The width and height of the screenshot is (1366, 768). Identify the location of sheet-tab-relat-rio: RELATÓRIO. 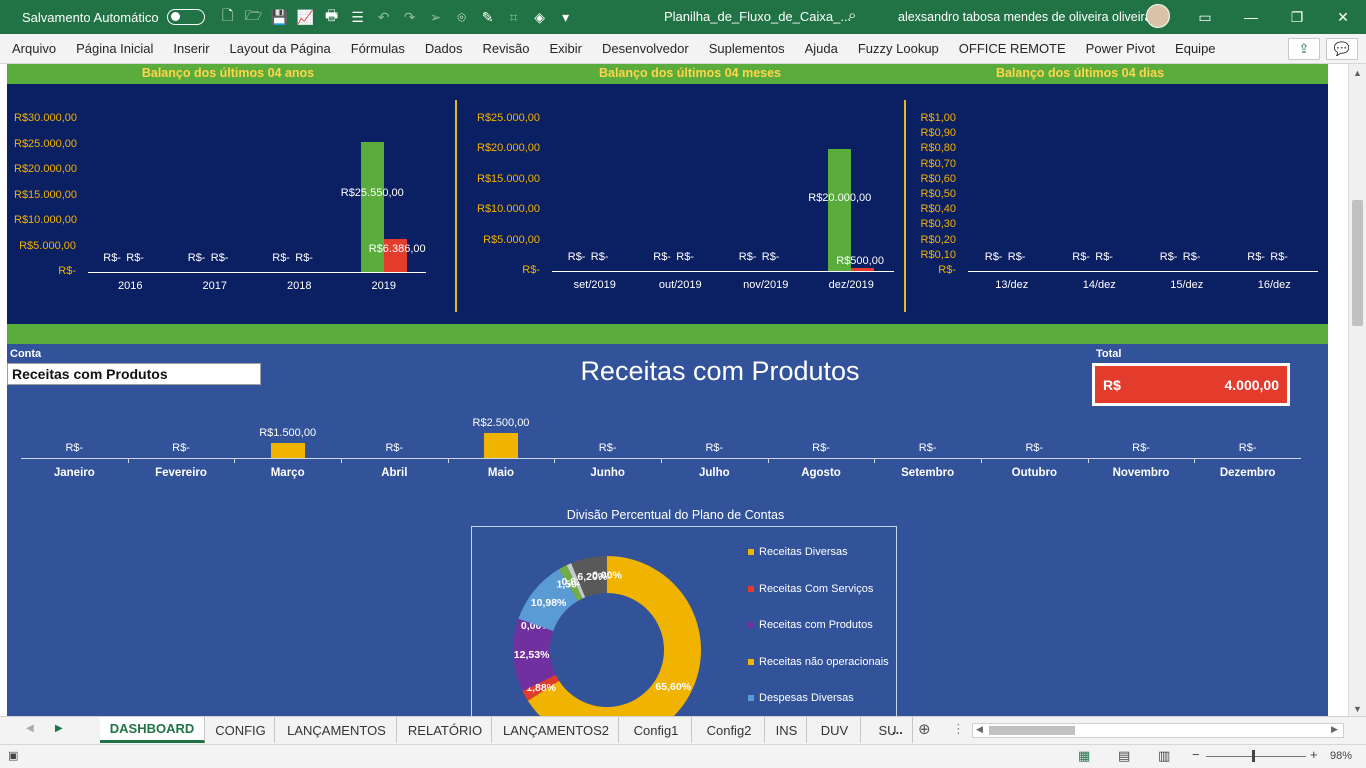
(445, 730).